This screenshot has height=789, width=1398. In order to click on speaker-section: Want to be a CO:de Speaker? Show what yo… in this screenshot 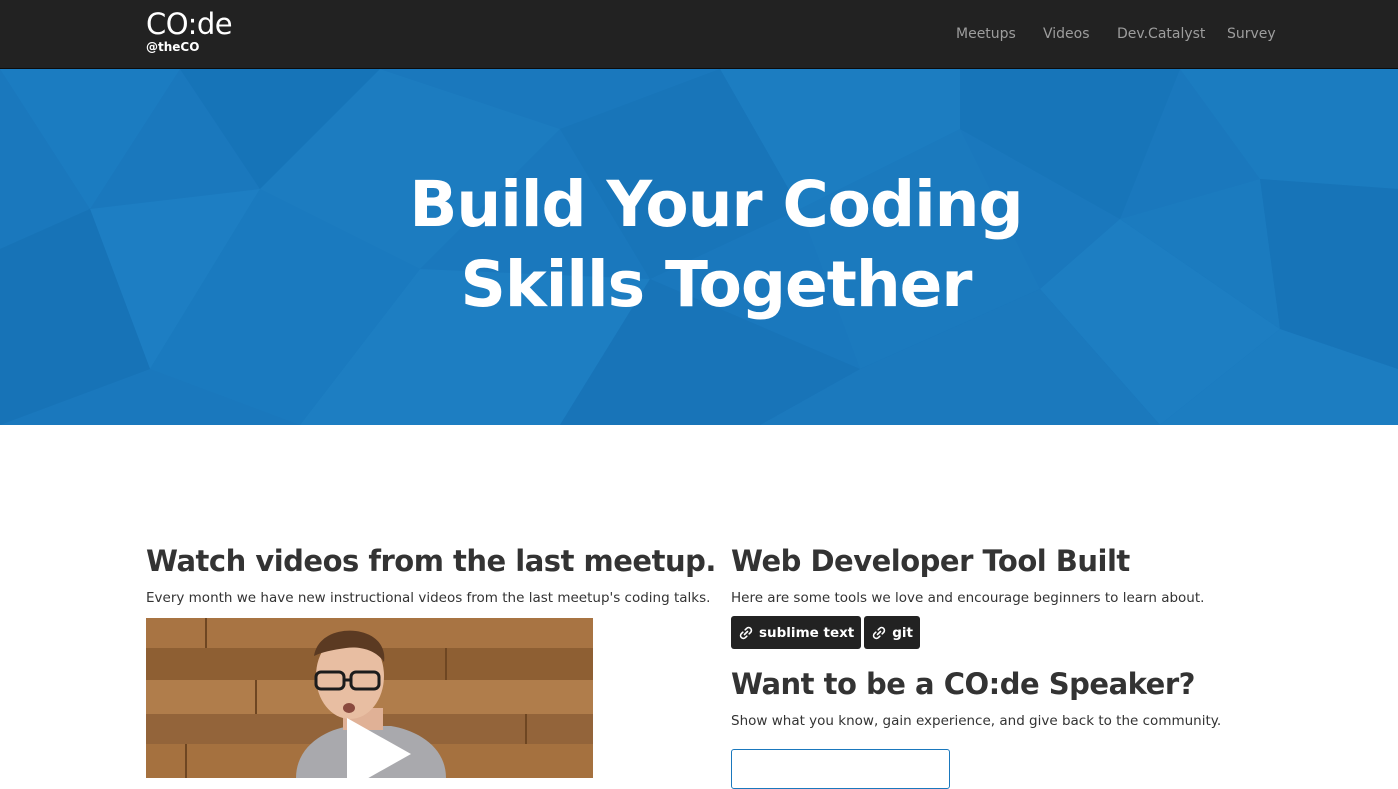, I will do `click(1011, 726)`.